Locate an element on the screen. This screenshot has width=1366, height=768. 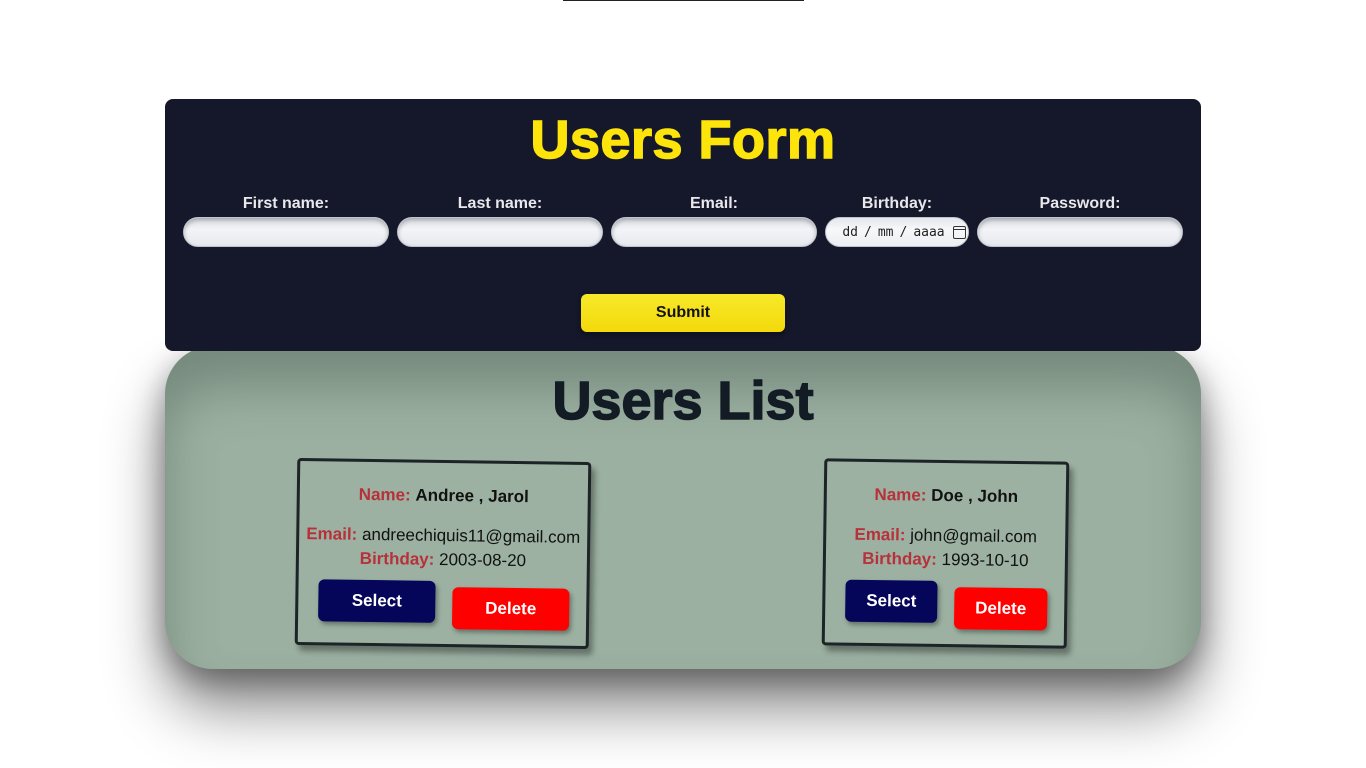
password-label: Password: is located at coordinates (1080, 203).